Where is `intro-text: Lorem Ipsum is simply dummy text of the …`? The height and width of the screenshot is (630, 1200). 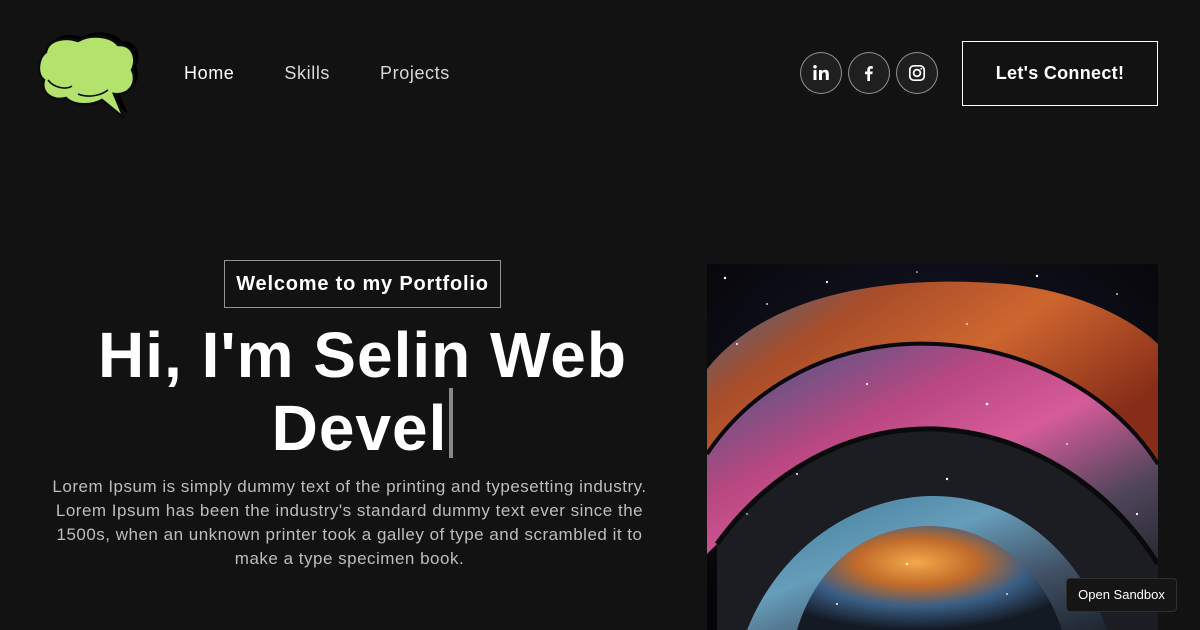
intro-text: Lorem Ipsum is simply dummy text of the … is located at coordinates (349, 522).